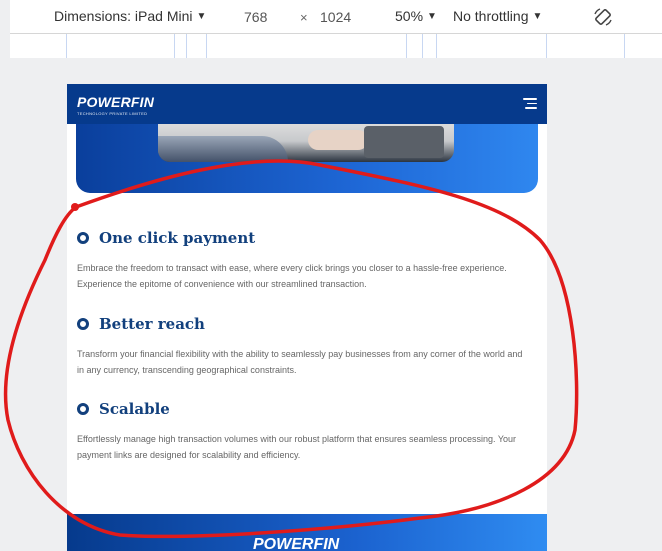 This screenshot has height=551, width=662. Describe the element at coordinates (336, 46) in the screenshot. I see `media-query-ruler` at that location.